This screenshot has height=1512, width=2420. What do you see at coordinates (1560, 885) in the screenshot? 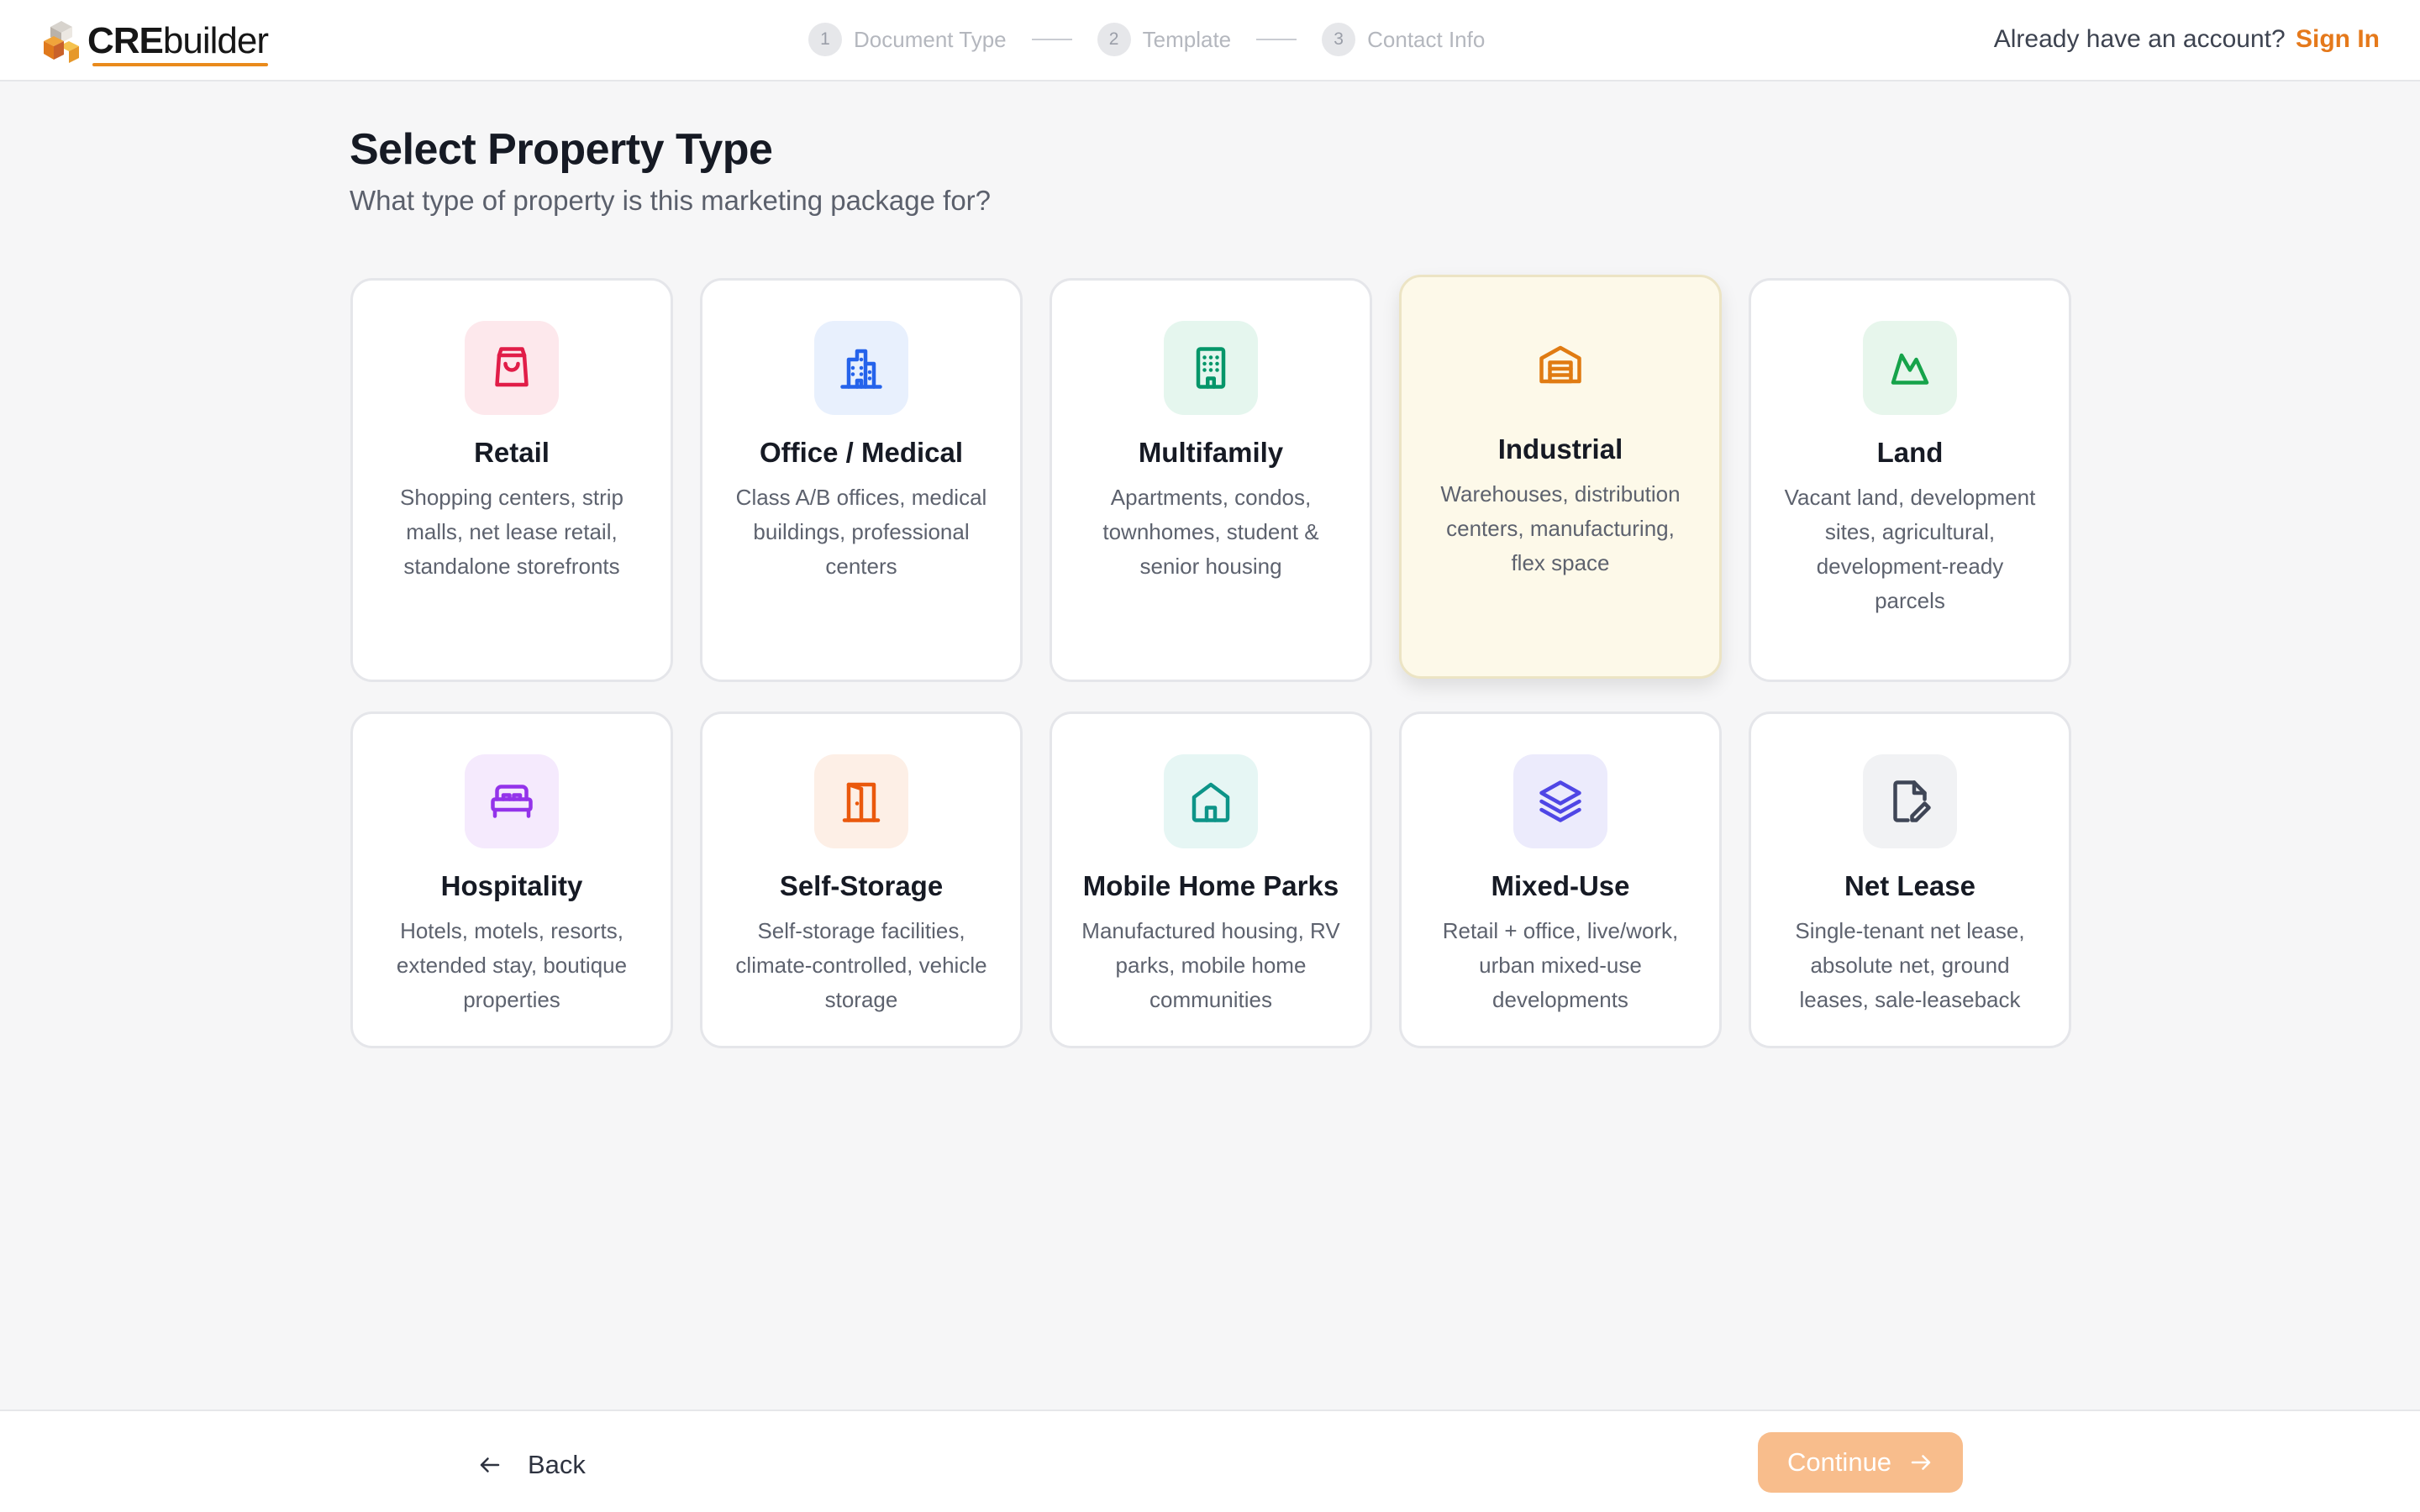
I see `card-title: Mixed-Use` at bounding box center [1560, 885].